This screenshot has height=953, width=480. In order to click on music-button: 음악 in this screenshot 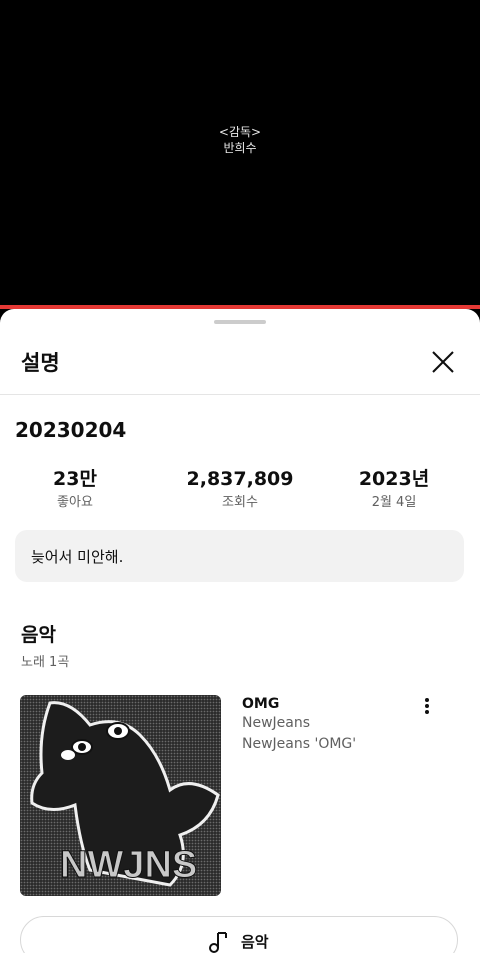, I will do `click(239, 934)`.